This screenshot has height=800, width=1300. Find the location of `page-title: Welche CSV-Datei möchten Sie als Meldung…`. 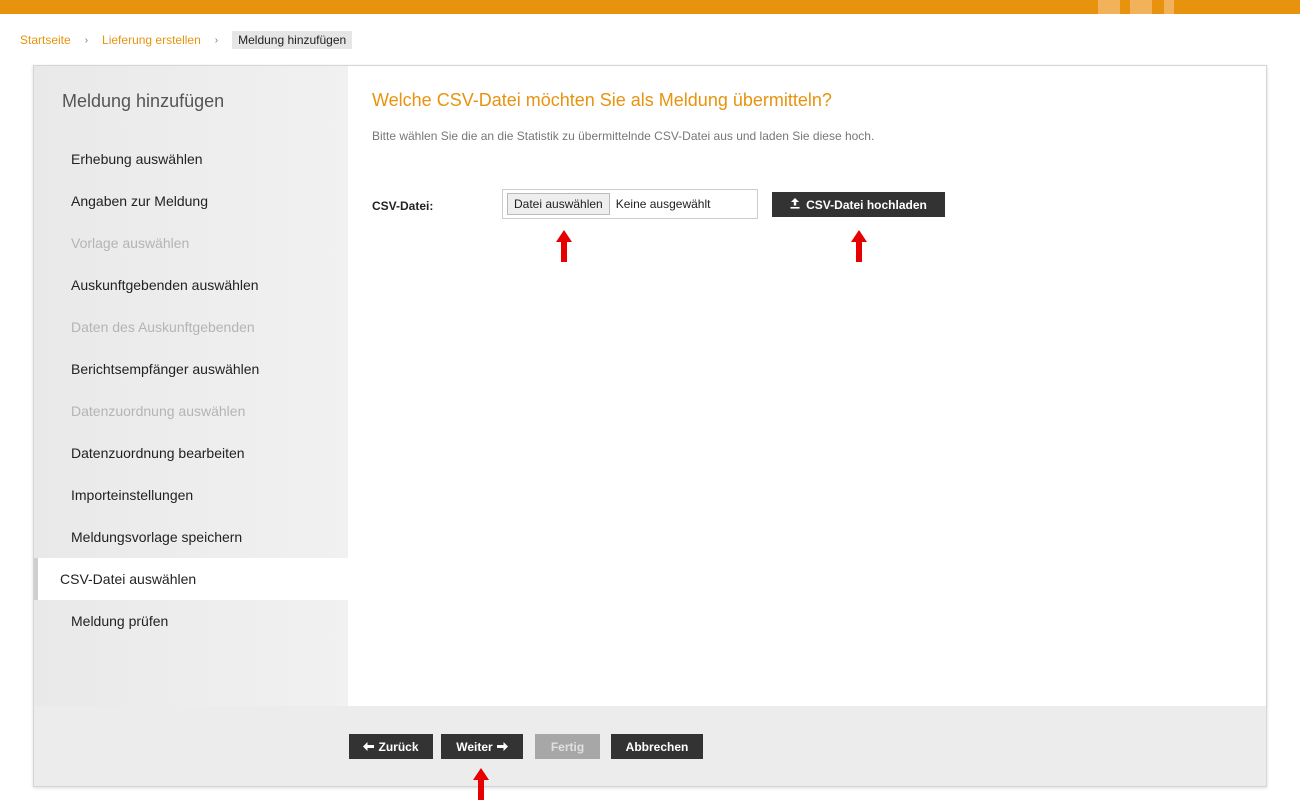

page-title: Welche CSV-Datei möchten Sie als Meldung… is located at coordinates (602, 100).